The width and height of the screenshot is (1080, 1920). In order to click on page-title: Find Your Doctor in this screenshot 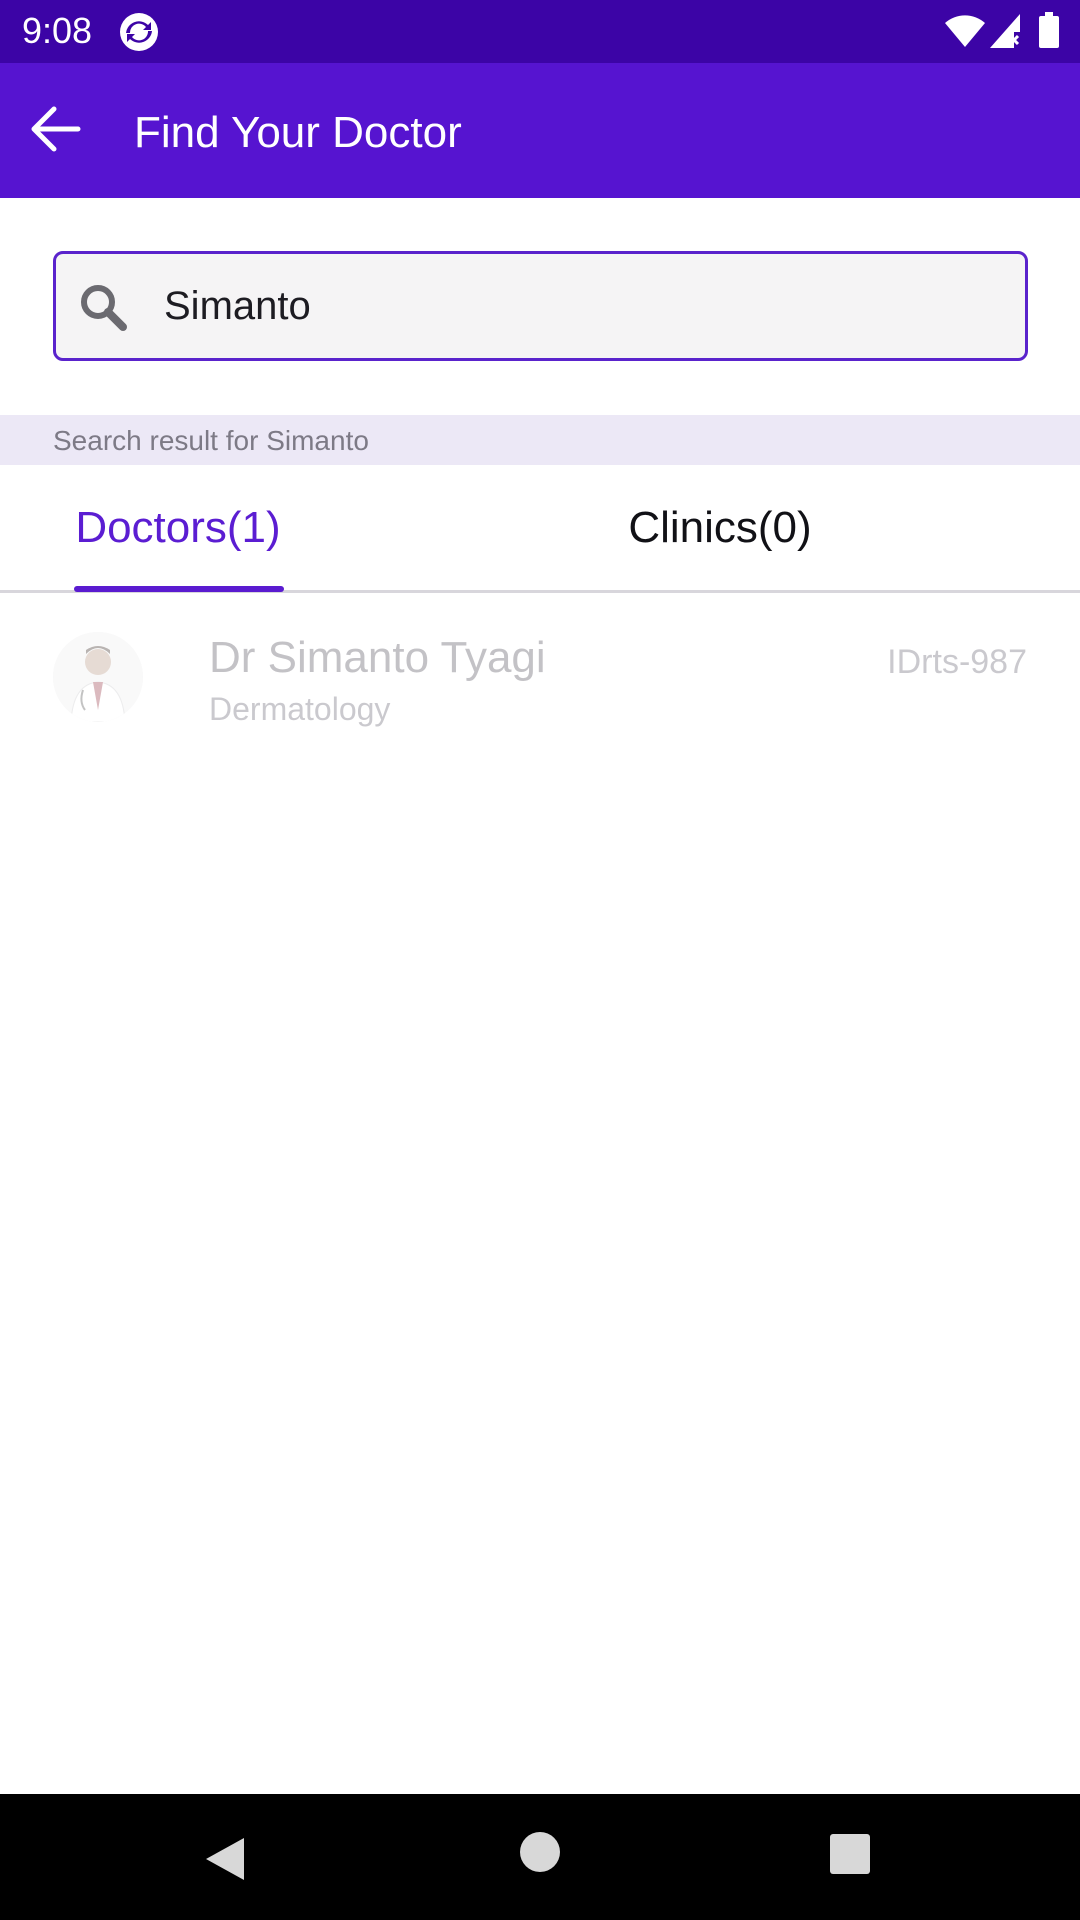, I will do `click(298, 132)`.